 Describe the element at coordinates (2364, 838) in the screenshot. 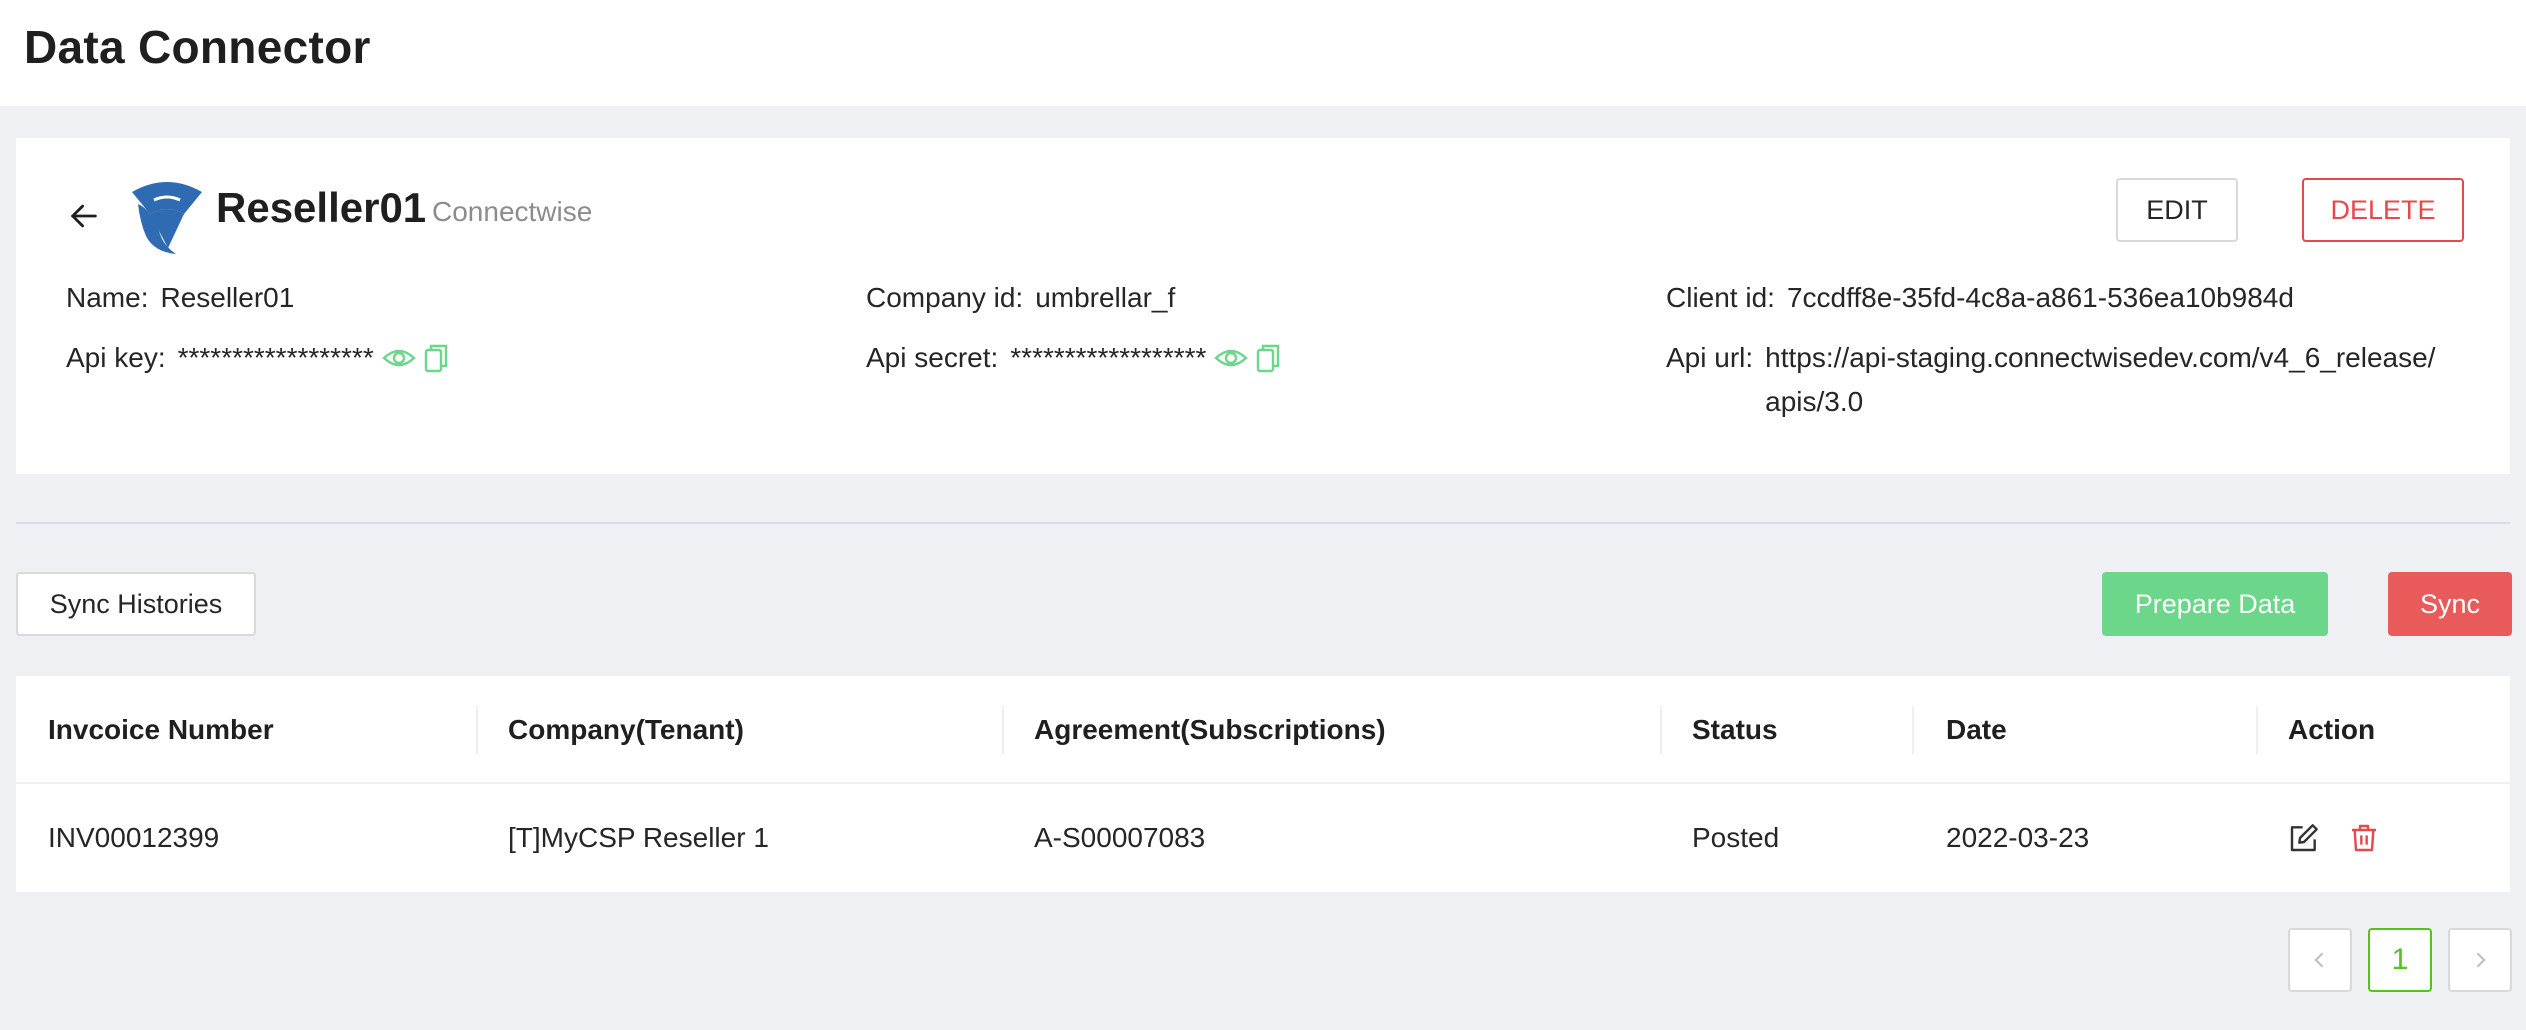

I see `trash-icon` at that location.